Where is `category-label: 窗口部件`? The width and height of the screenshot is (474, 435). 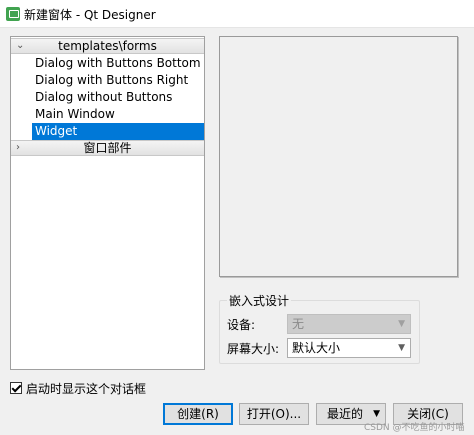 category-label: 窗口部件 is located at coordinates (107, 148).